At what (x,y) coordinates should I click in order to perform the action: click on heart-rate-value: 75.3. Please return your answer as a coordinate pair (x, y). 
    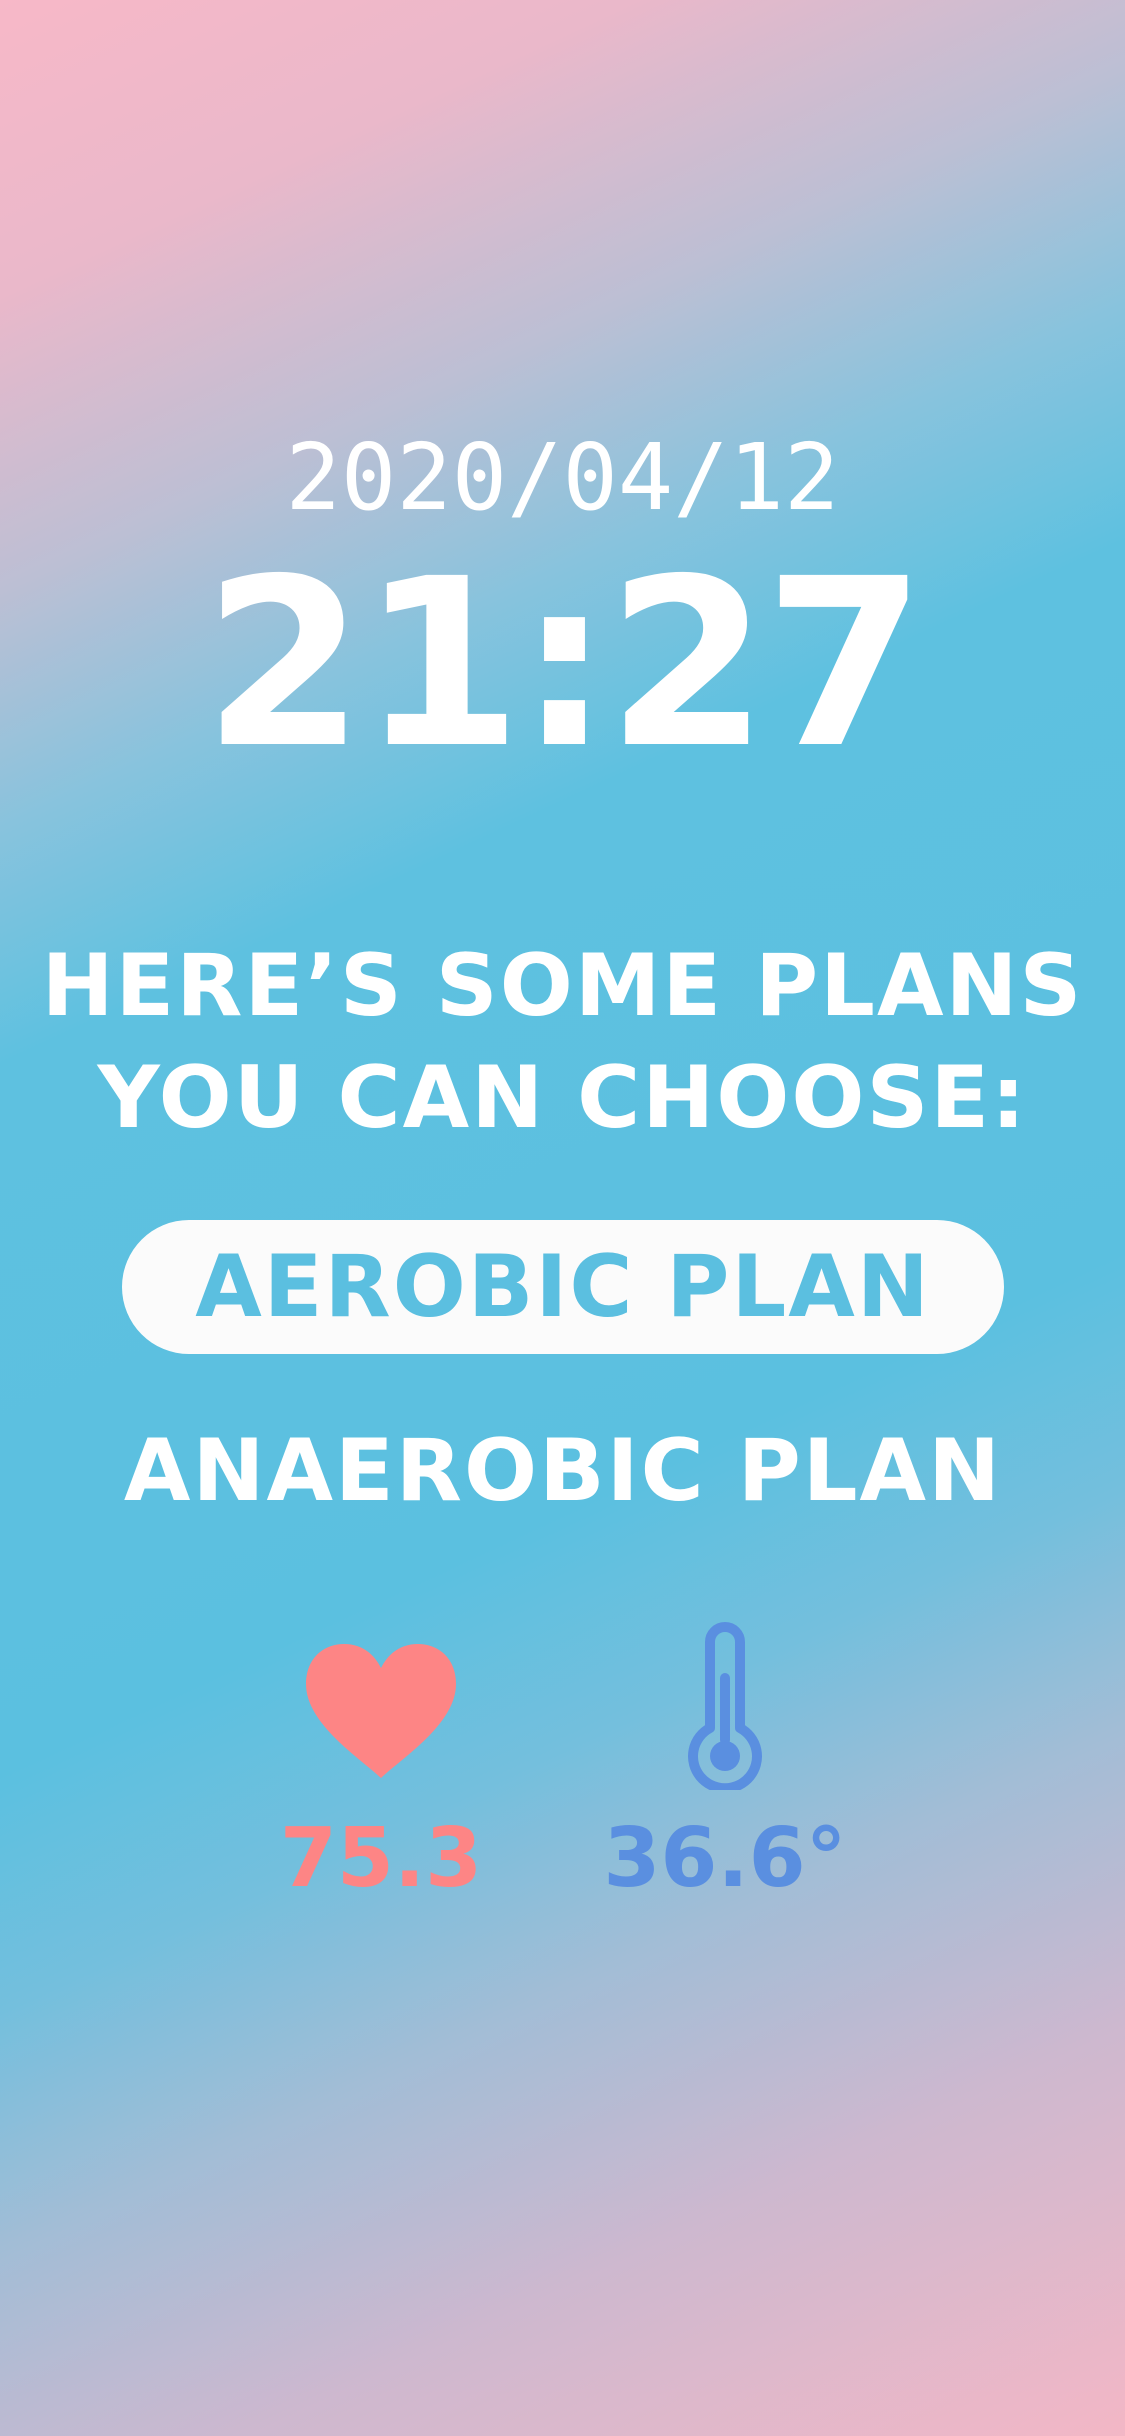
    Looking at the image, I should click on (381, 1858).